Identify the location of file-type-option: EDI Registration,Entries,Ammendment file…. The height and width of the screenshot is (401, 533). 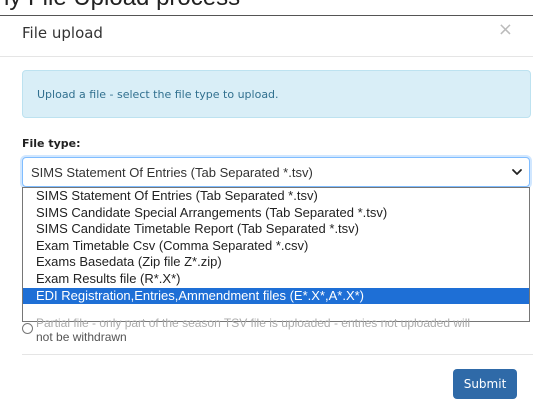
(276, 296).